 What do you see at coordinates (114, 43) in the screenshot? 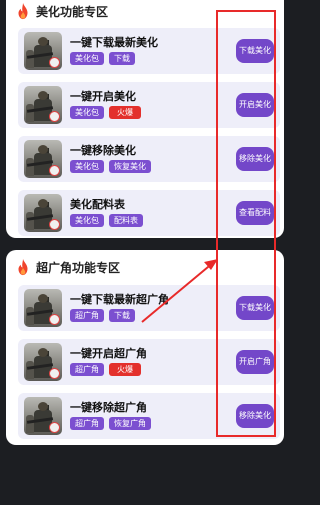
I see `item-title: 一键下载最新美化` at bounding box center [114, 43].